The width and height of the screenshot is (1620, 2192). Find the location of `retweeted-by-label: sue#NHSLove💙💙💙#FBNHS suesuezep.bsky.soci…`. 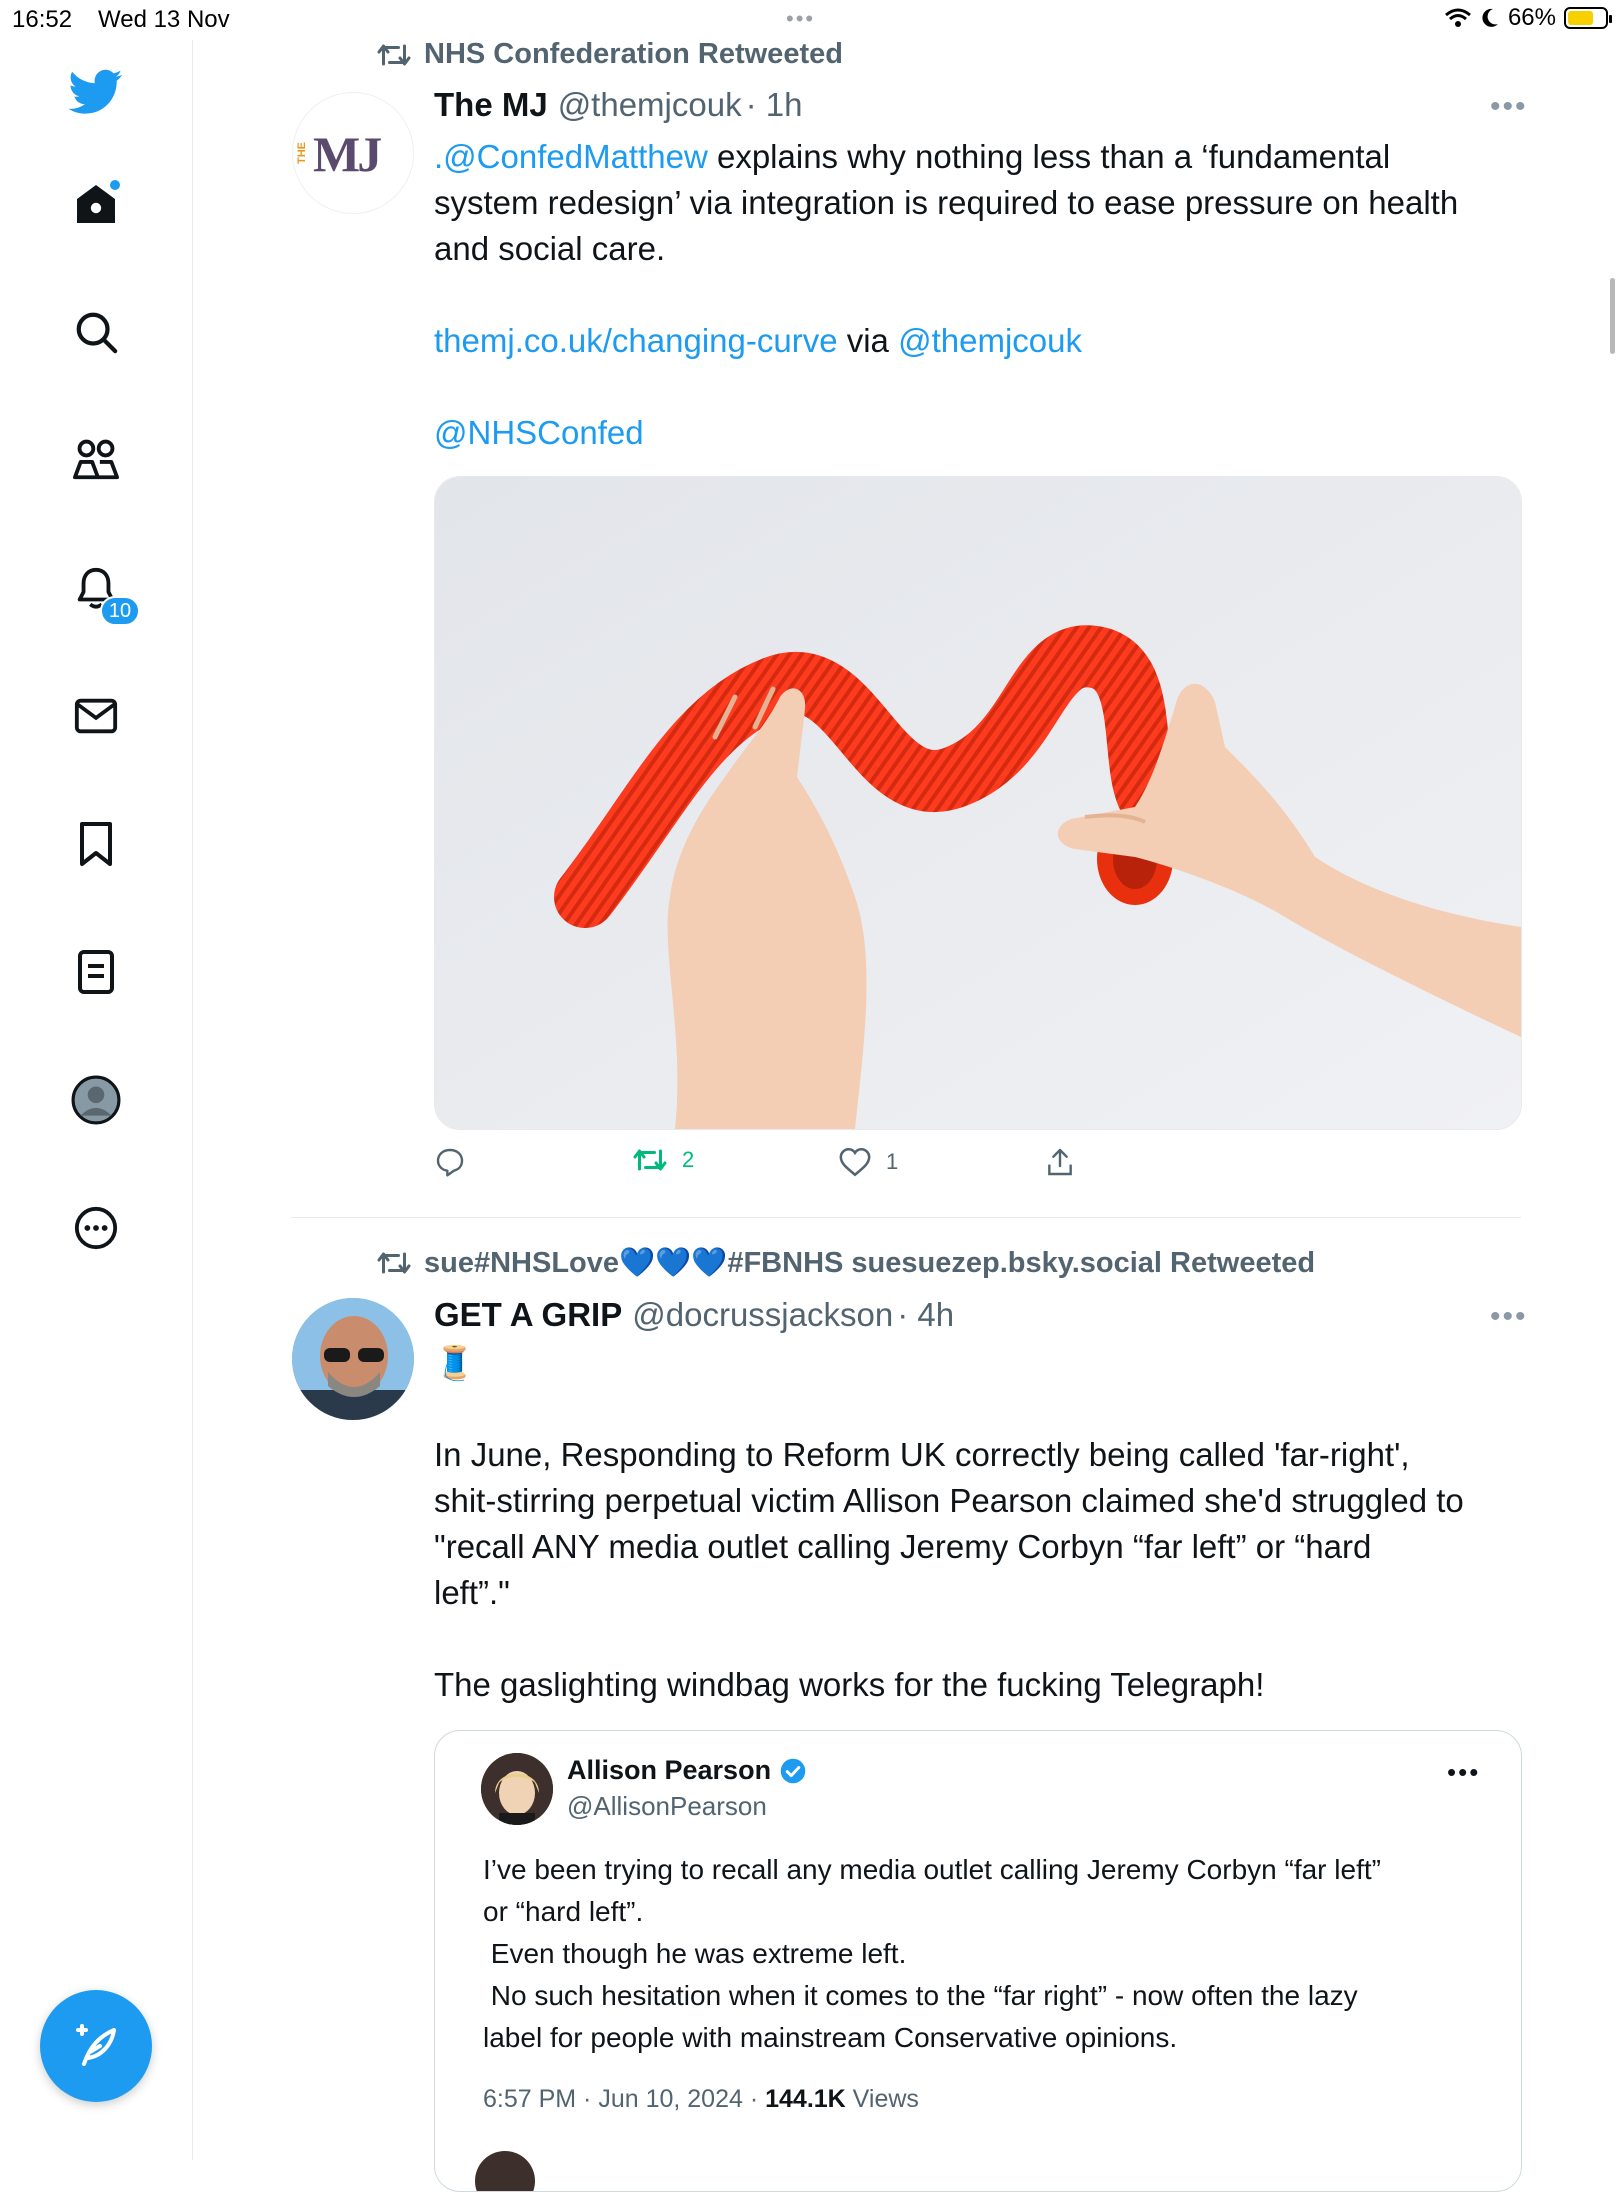

retweeted-by-label: sue#NHSLove💙💙💙#FBNHS suesuezep.bsky.soci… is located at coordinates (869, 1263).